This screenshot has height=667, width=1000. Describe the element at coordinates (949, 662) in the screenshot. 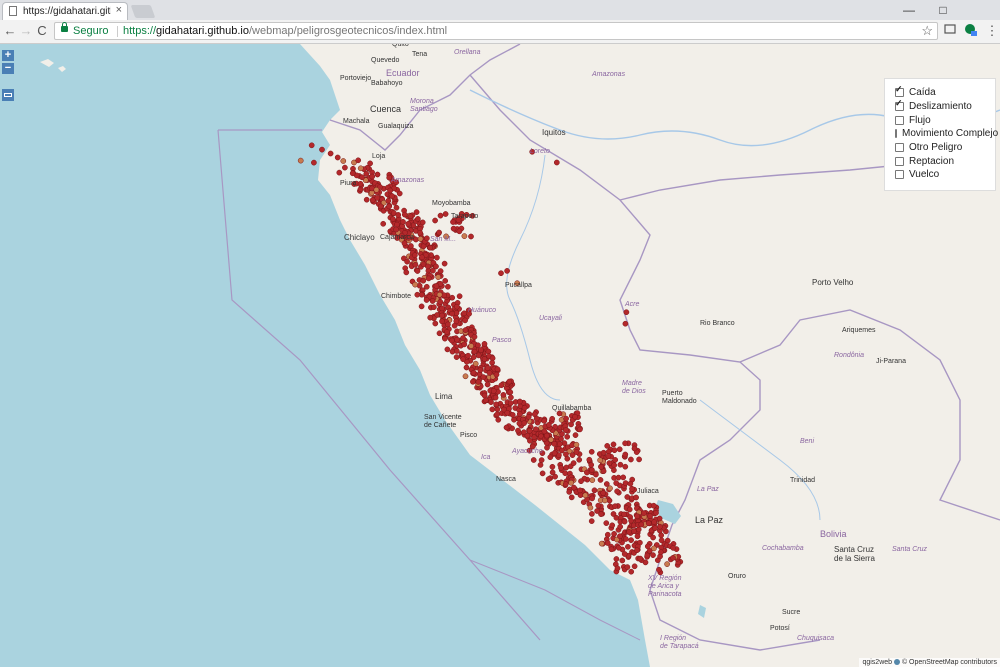

I see `osm-attribution: © OpenStreetMap contributors` at that location.